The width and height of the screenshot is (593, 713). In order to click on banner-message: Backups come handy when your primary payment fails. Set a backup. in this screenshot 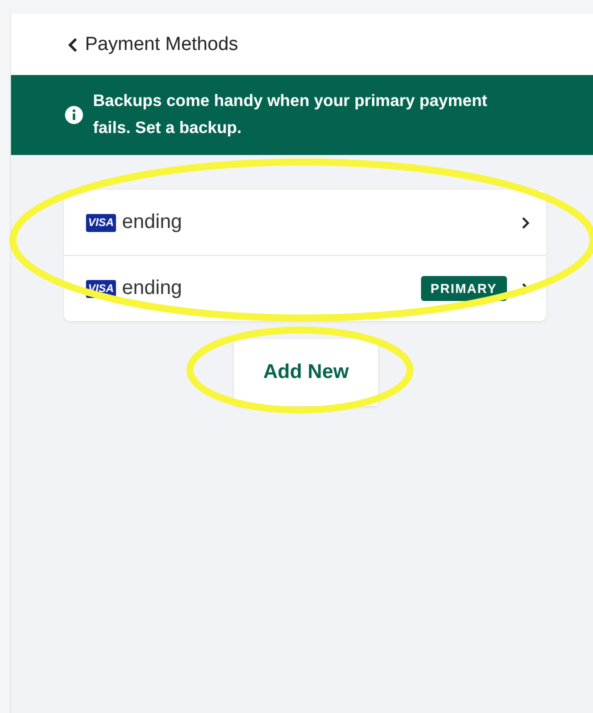, I will do `click(290, 115)`.